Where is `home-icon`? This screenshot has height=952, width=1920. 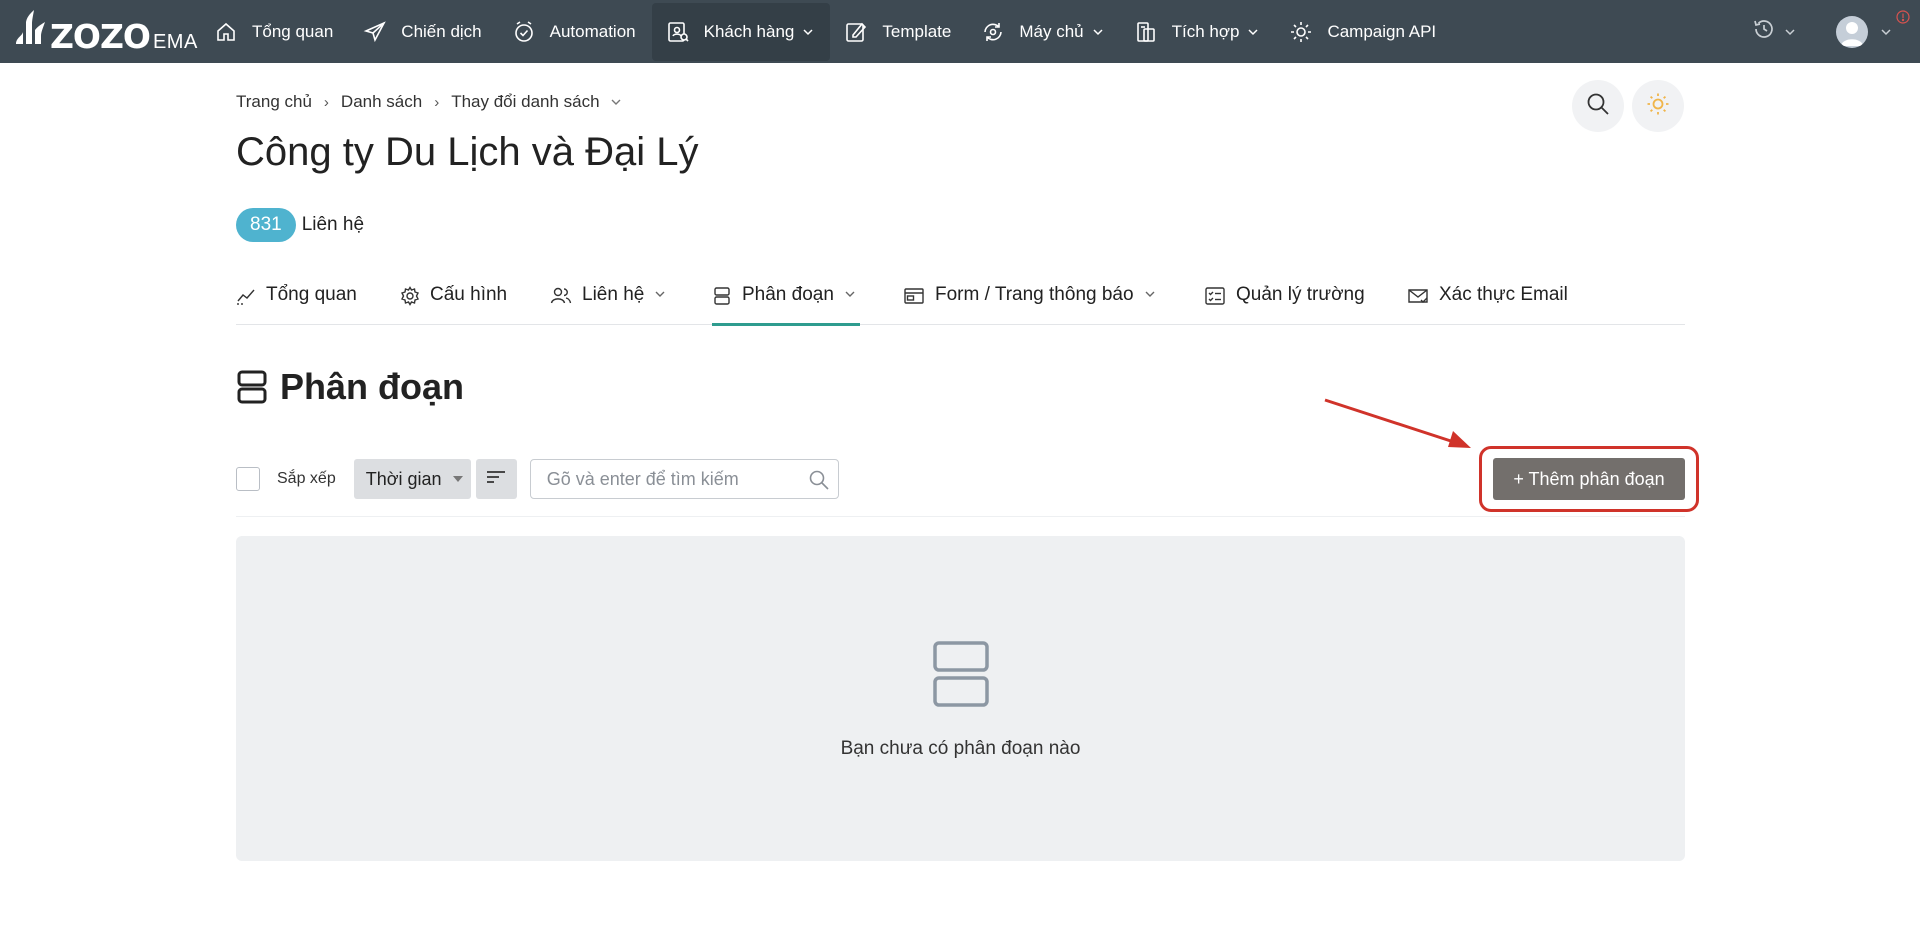
home-icon is located at coordinates (226, 32).